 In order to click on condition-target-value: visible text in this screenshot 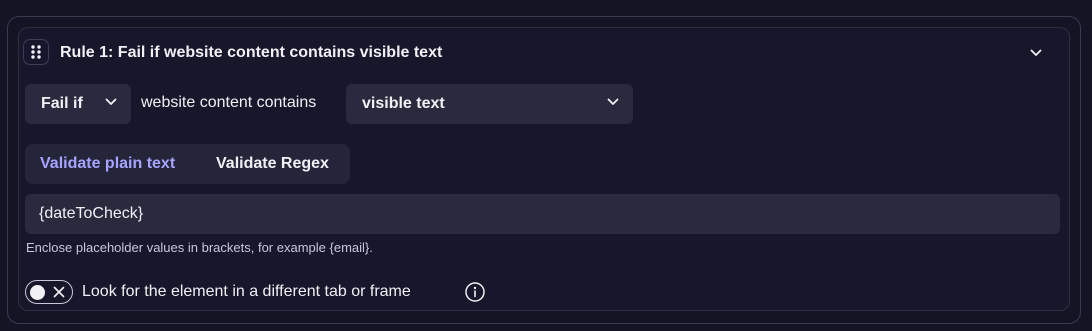, I will do `click(403, 103)`.